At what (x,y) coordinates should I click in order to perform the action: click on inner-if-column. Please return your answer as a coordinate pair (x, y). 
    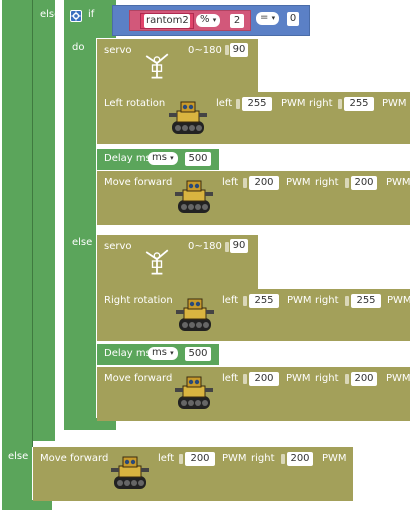
    Looking at the image, I should click on (80, 233).